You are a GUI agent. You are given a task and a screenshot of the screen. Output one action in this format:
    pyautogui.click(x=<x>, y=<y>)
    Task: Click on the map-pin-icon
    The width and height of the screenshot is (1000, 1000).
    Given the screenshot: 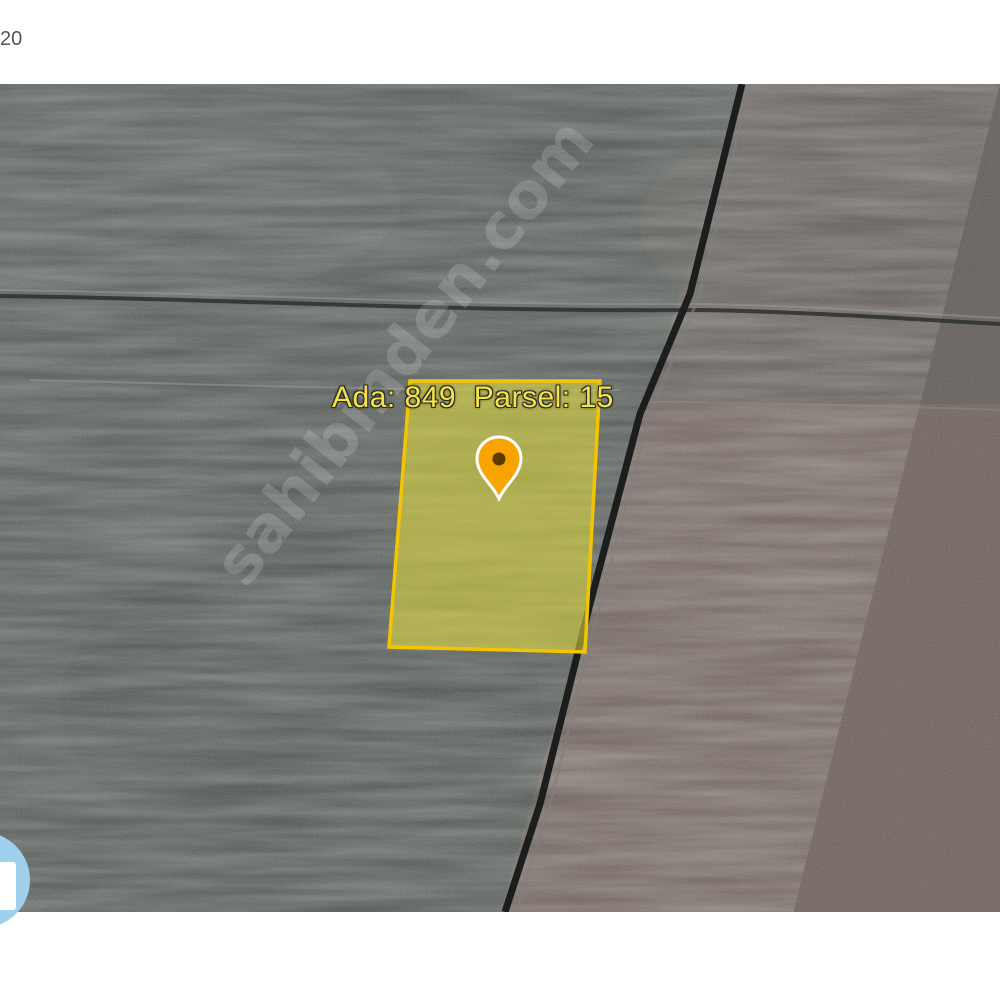 What is the action you would take?
    pyautogui.click(x=499, y=468)
    